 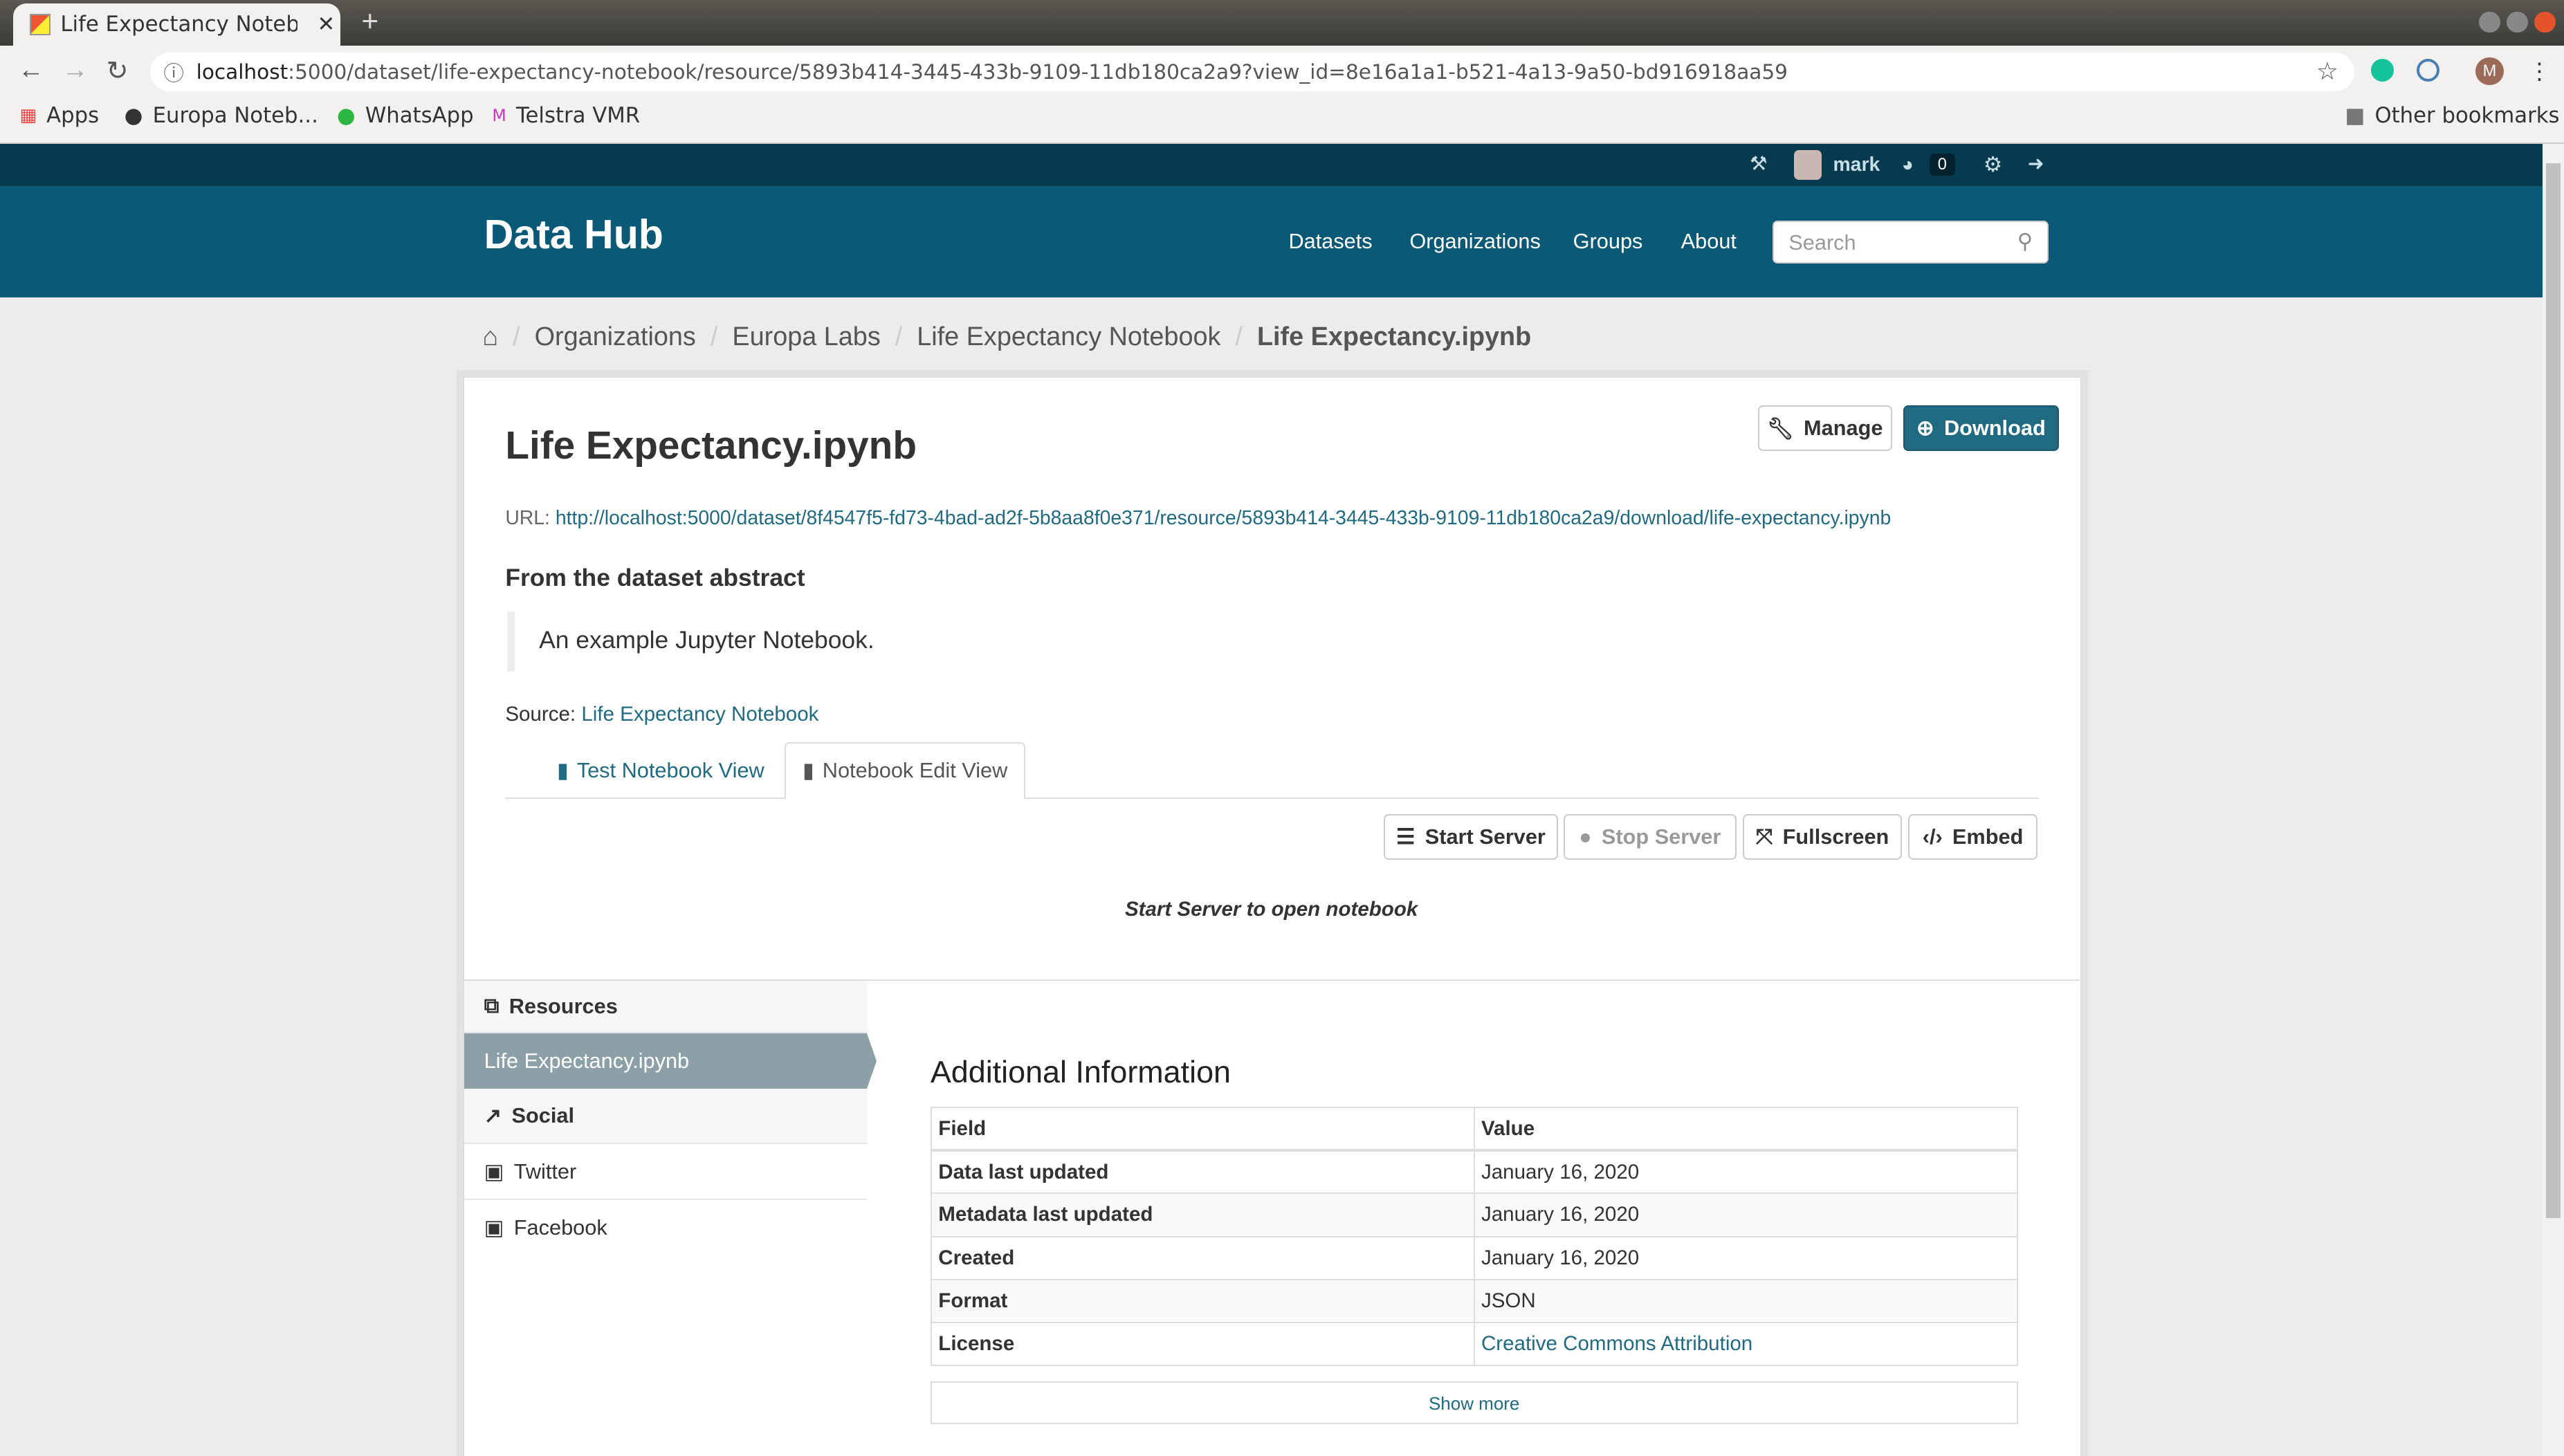 I want to click on copy-icon: ⧉, so click(x=492, y=1005).